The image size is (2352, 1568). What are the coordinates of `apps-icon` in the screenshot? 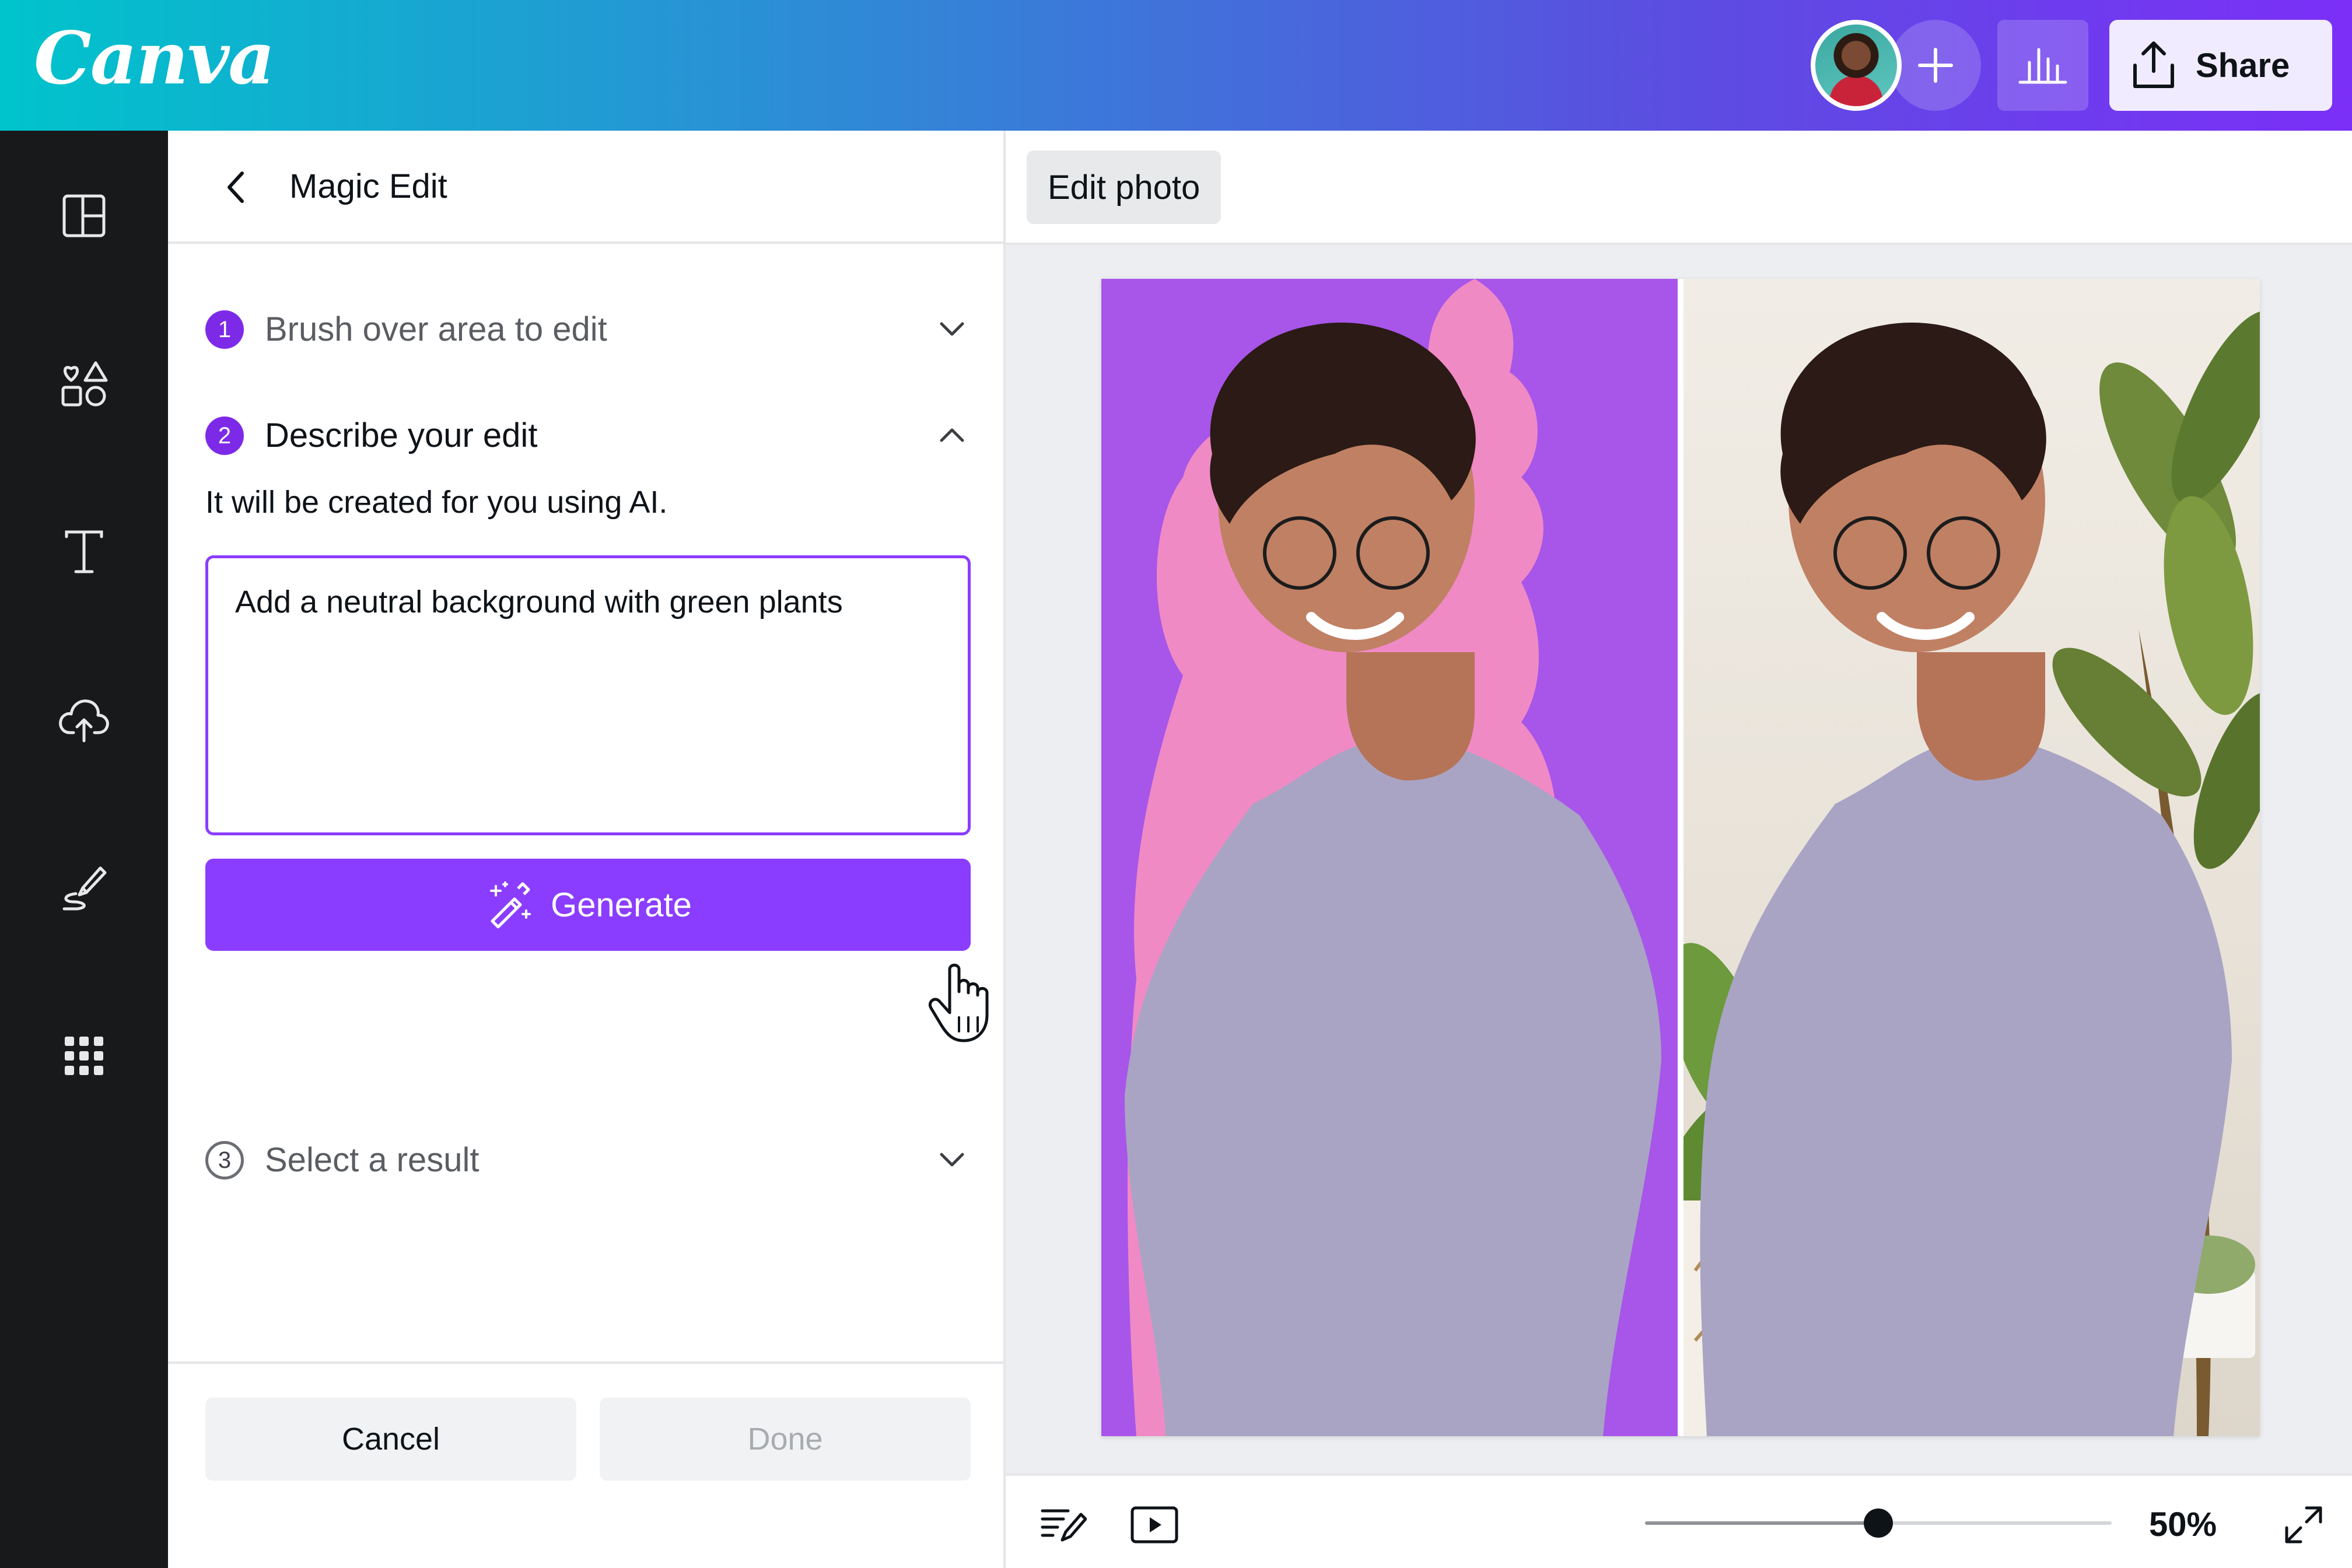 It's located at (84, 1056).